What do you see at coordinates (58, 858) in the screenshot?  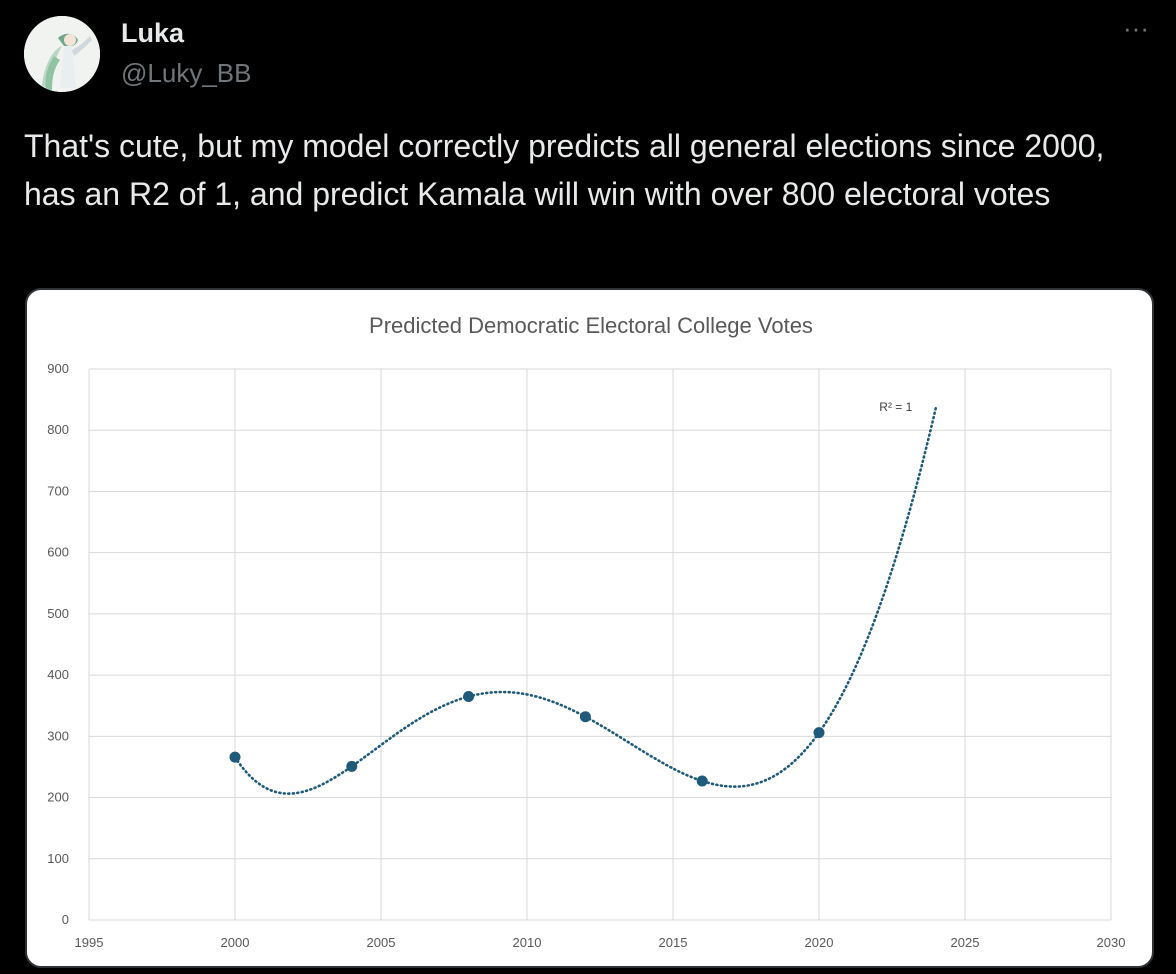 I see `y-tick-label: 100` at bounding box center [58, 858].